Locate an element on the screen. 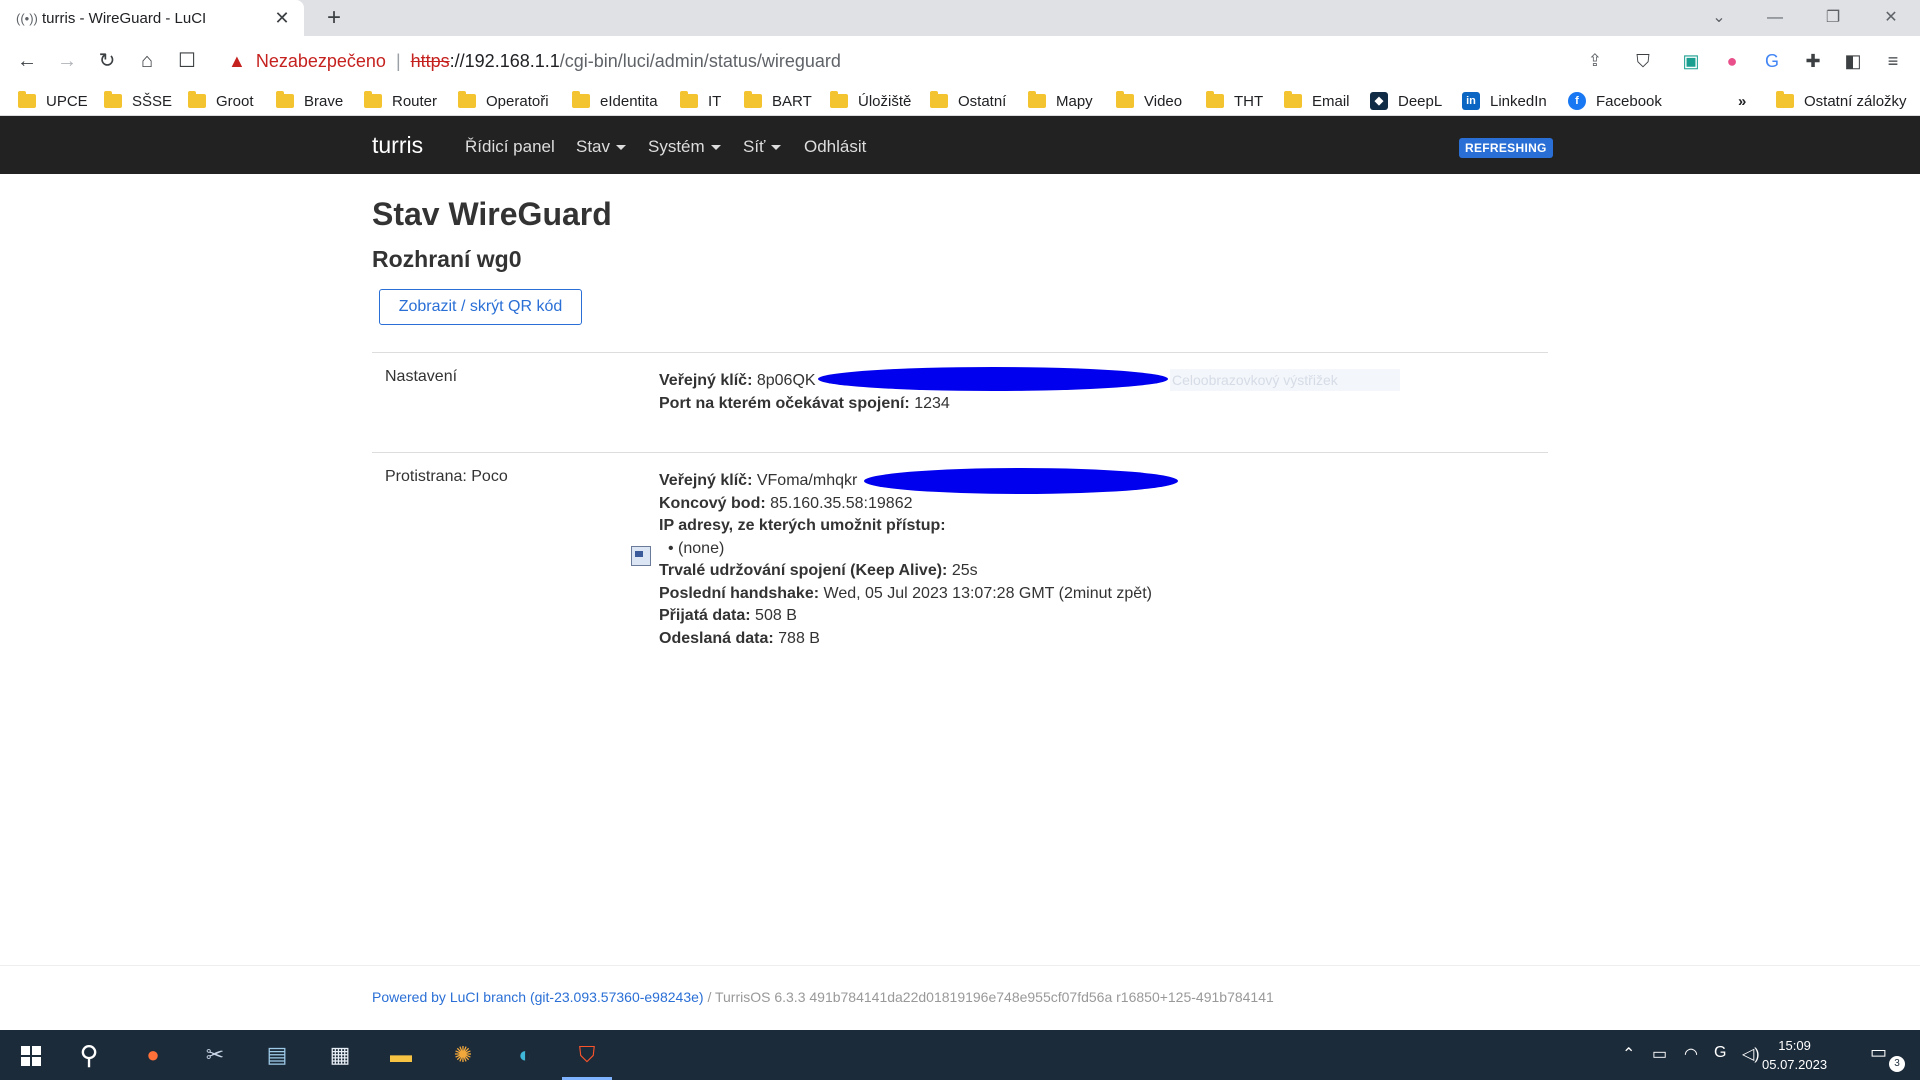 The image size is (1920, 1080). save-extension-icon: ▣ is located at coordinates (1691, 61).